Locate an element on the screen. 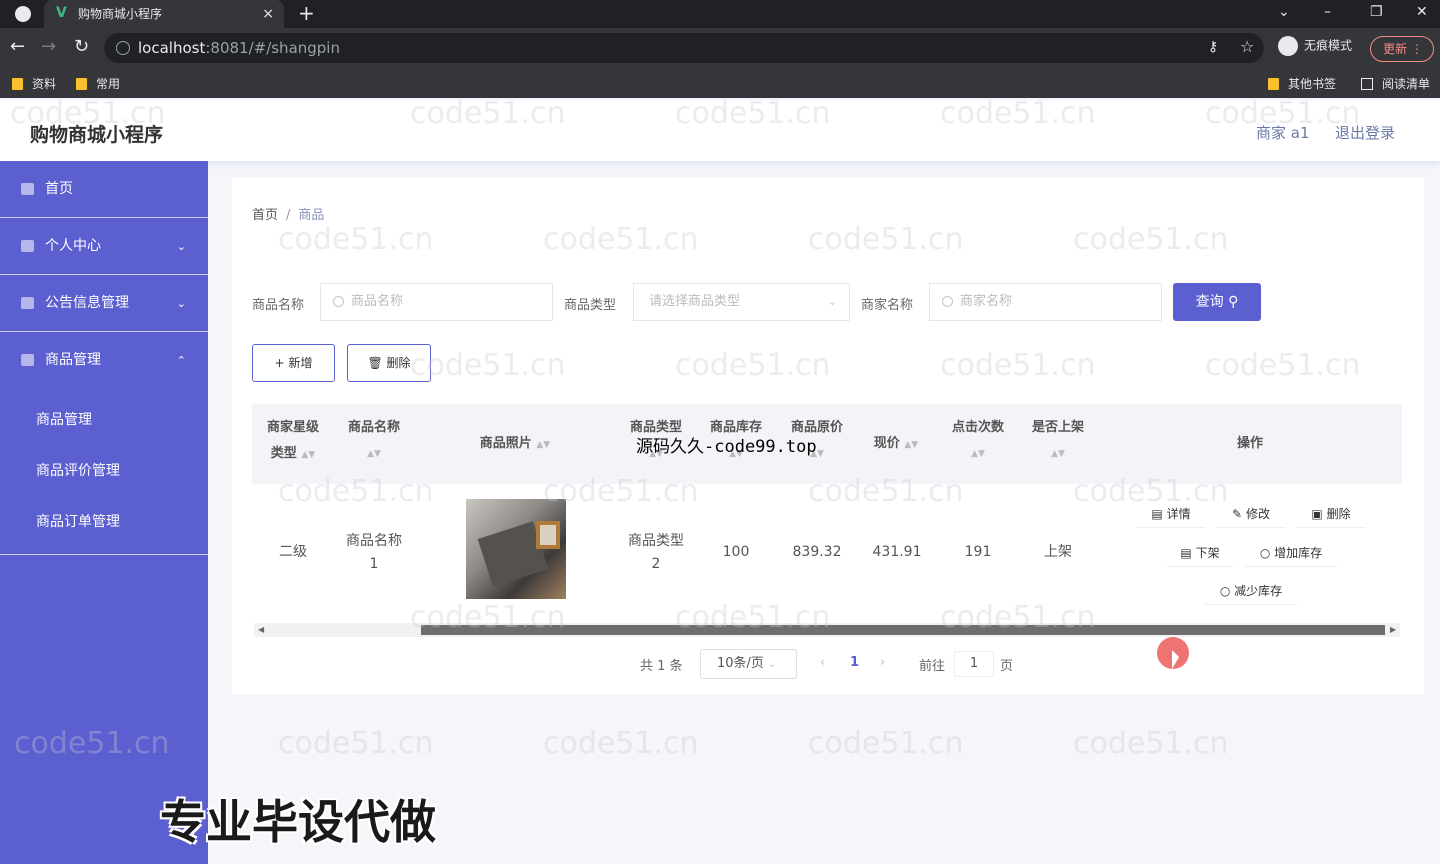 This screenshot has width=1440, height=864. goto-page-input: 1 is located at coordinates (974, 664).